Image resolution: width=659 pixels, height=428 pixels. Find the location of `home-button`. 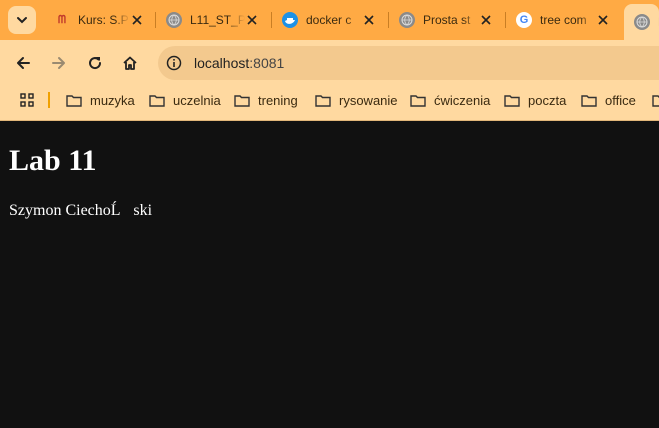

home-button is located at coordinates (130, 63).